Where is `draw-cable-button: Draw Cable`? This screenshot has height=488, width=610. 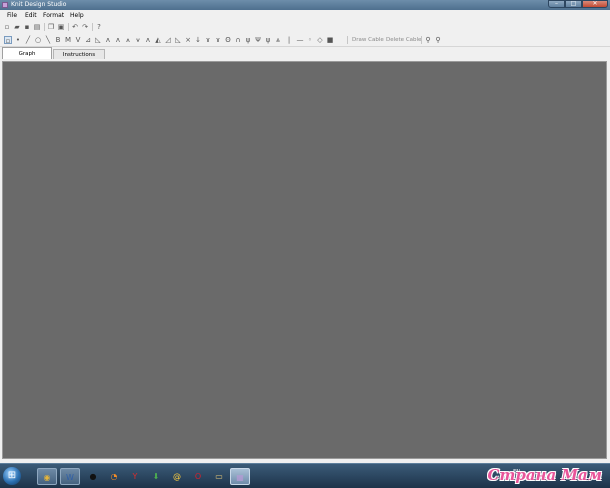
draw-cable-button: Draw Cable is located at coordinates (368, 40).